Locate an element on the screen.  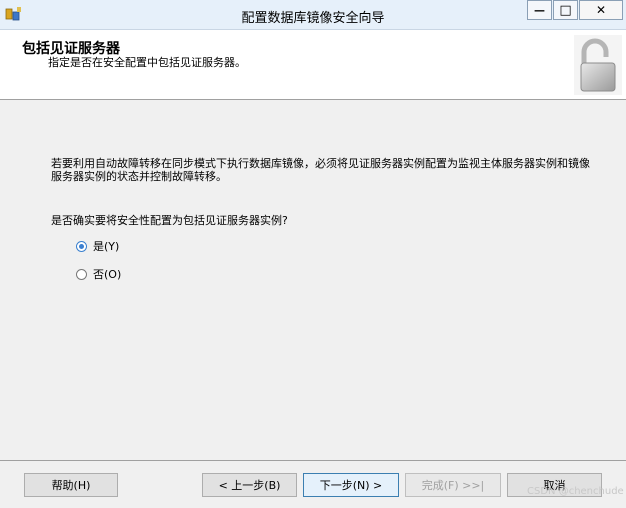
radio-yes-indicator is located at coordinates (81, 246).